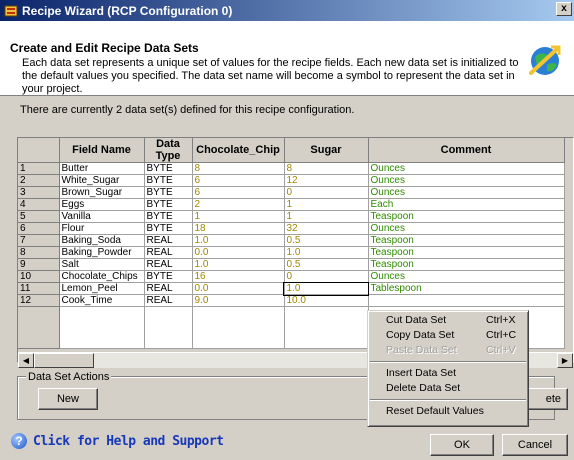 This screenshot has width=574, height=460. Describe the element at coordinates (238, 216) in the screenshot. I see `chocolate-chip-cell: 1` at that location.